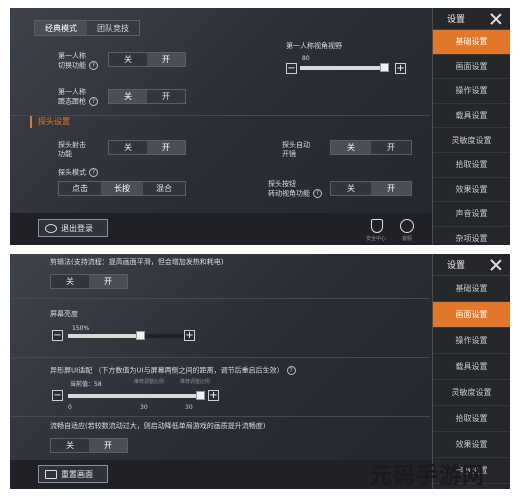 This screenshot has height=500, width=520. What do you see at coordinates (77, 474) in the screenshot?
I see `reset-label: 重置画面` at bounding box center [77, 474].